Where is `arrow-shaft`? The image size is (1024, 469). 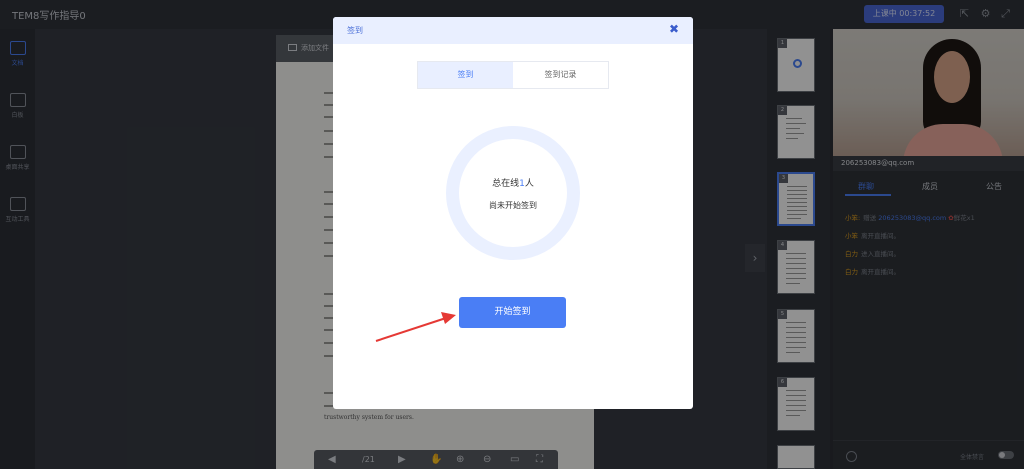 arrow-shaft is located at coordinates (411, 329).